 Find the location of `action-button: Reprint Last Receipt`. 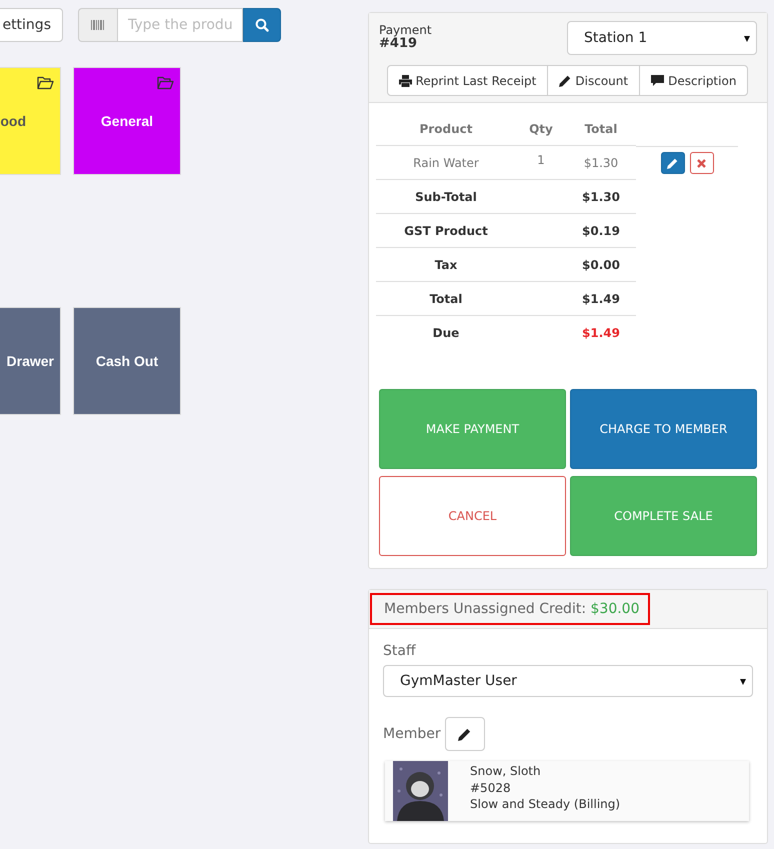

action-button: Reprint Last Receipt is located at coordinates (467, 80).